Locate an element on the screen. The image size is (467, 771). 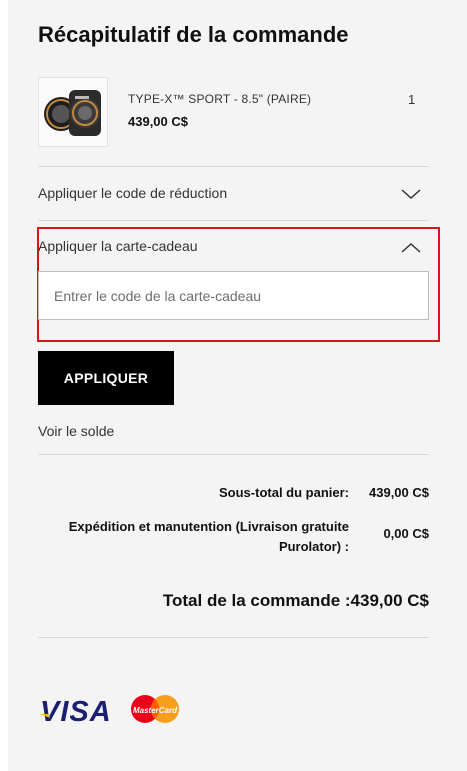
payment-methods: VISA MasterCard is located at coordinates (118, 712).